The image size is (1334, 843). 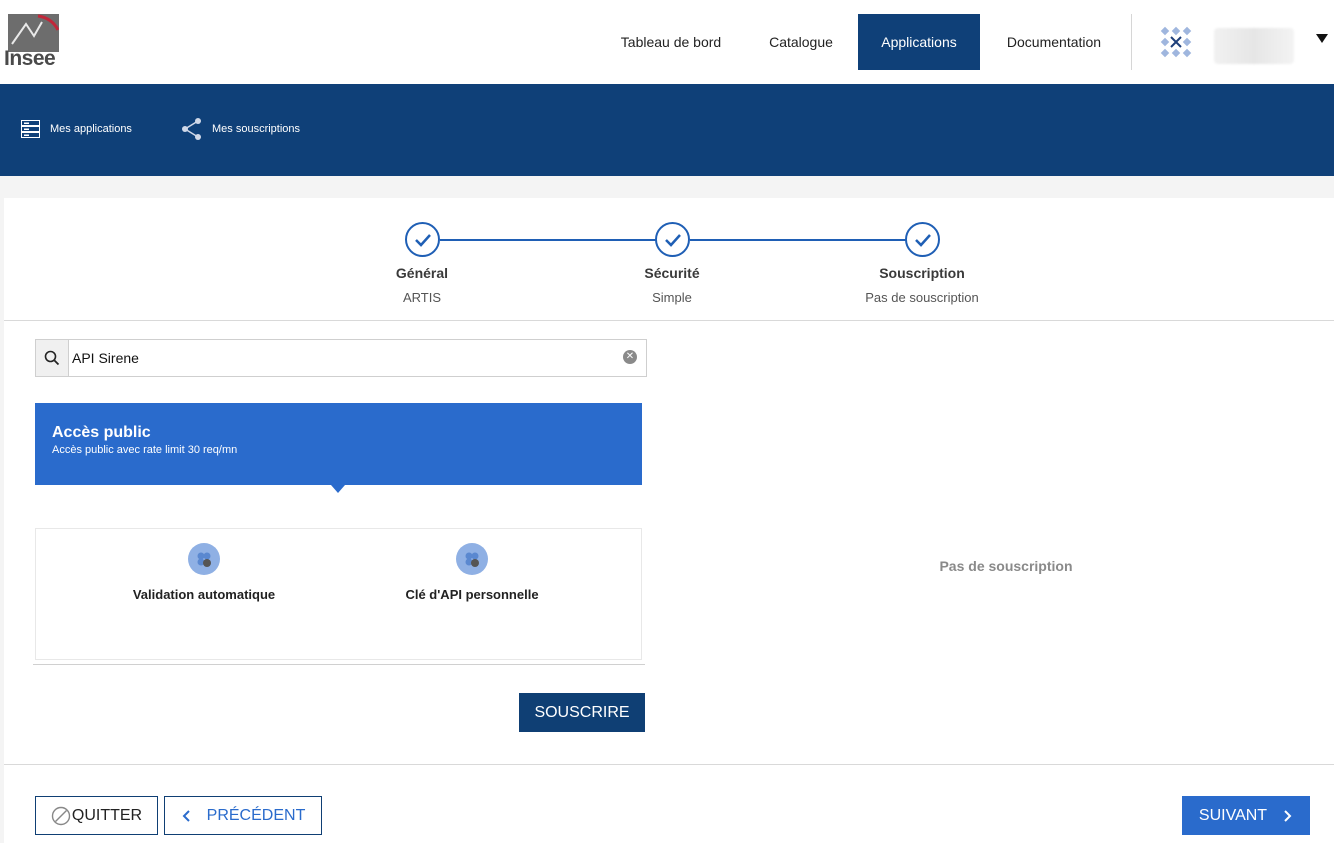 What do you see at coordinates (30, 129) in the screenshot?
I see `server-list-icon` at bounding box center [30, 129].